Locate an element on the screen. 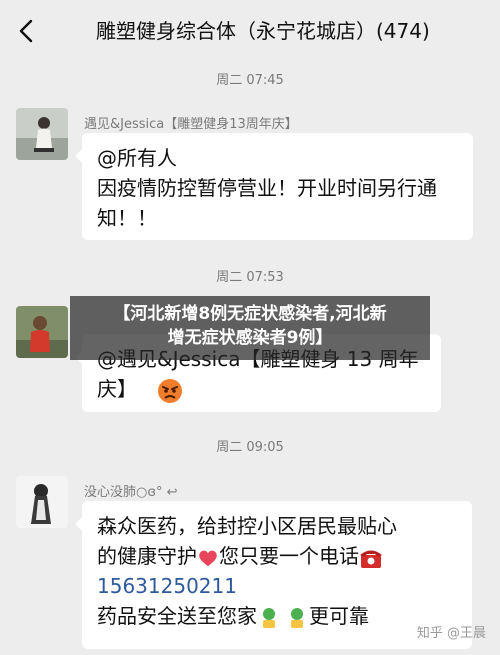 The width and height of the screenshot is (500, 655). overlay-line: 【河北新增8例无症状感染者,河北新 is located at coordinates (250, 314).